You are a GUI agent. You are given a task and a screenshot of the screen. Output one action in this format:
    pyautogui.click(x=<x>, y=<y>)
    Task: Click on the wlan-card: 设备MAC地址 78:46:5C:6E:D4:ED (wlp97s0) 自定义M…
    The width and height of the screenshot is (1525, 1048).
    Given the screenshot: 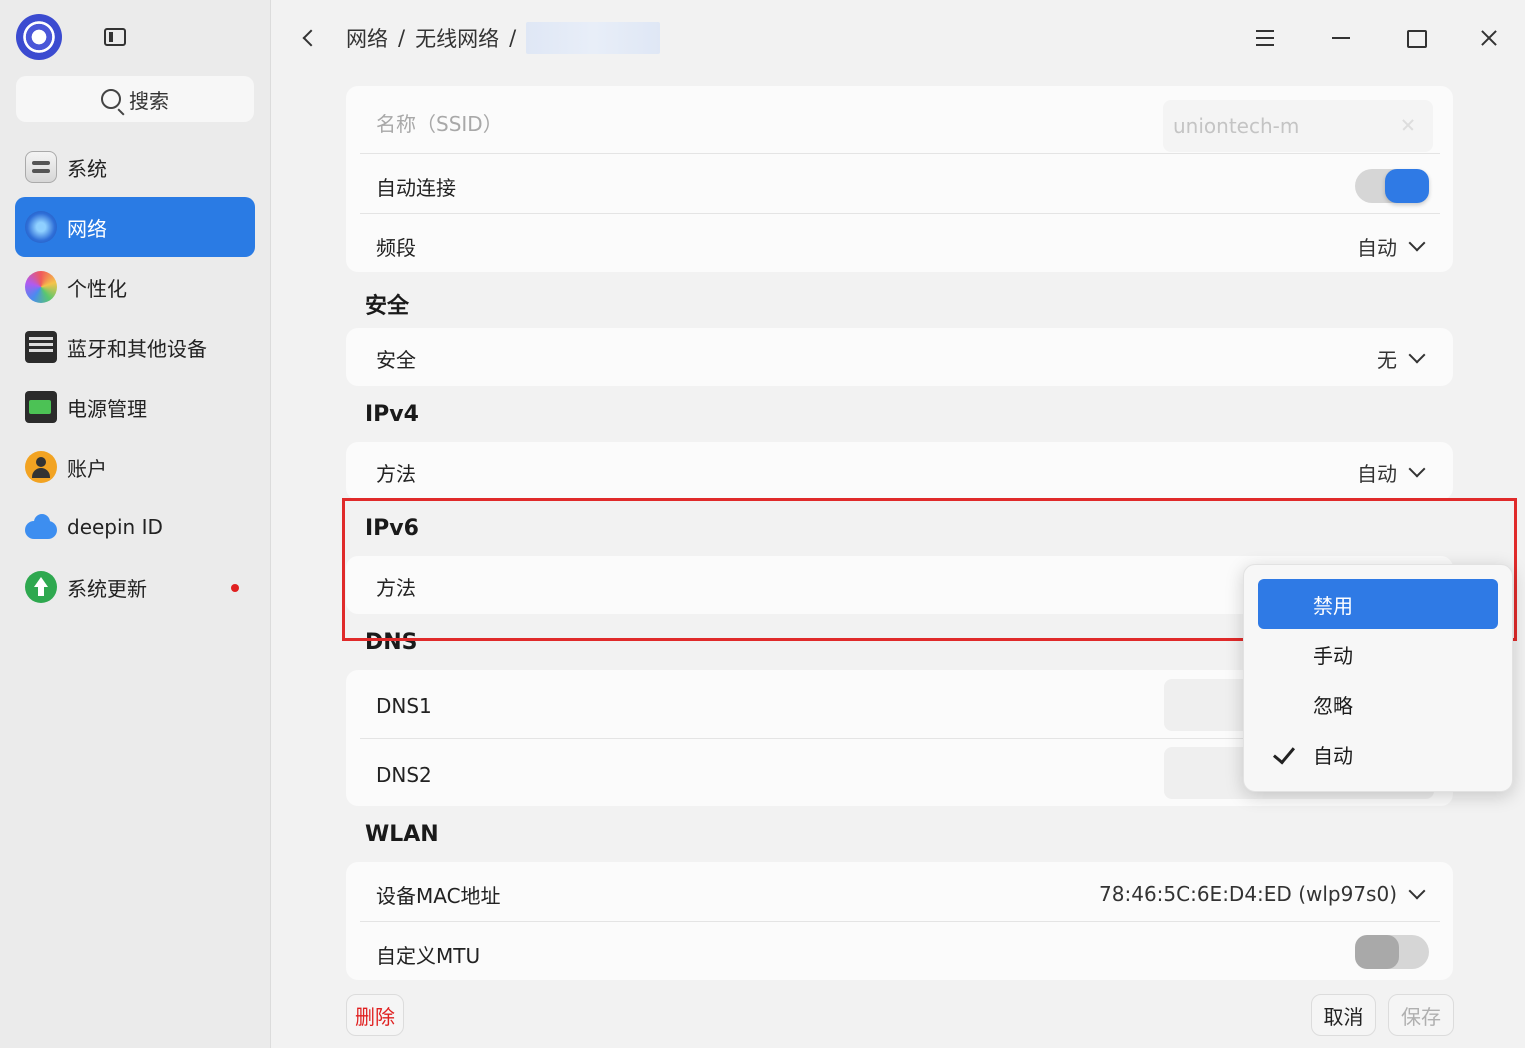 What is the action you would take?
    pyautogui.click(x=899, y=921)
    